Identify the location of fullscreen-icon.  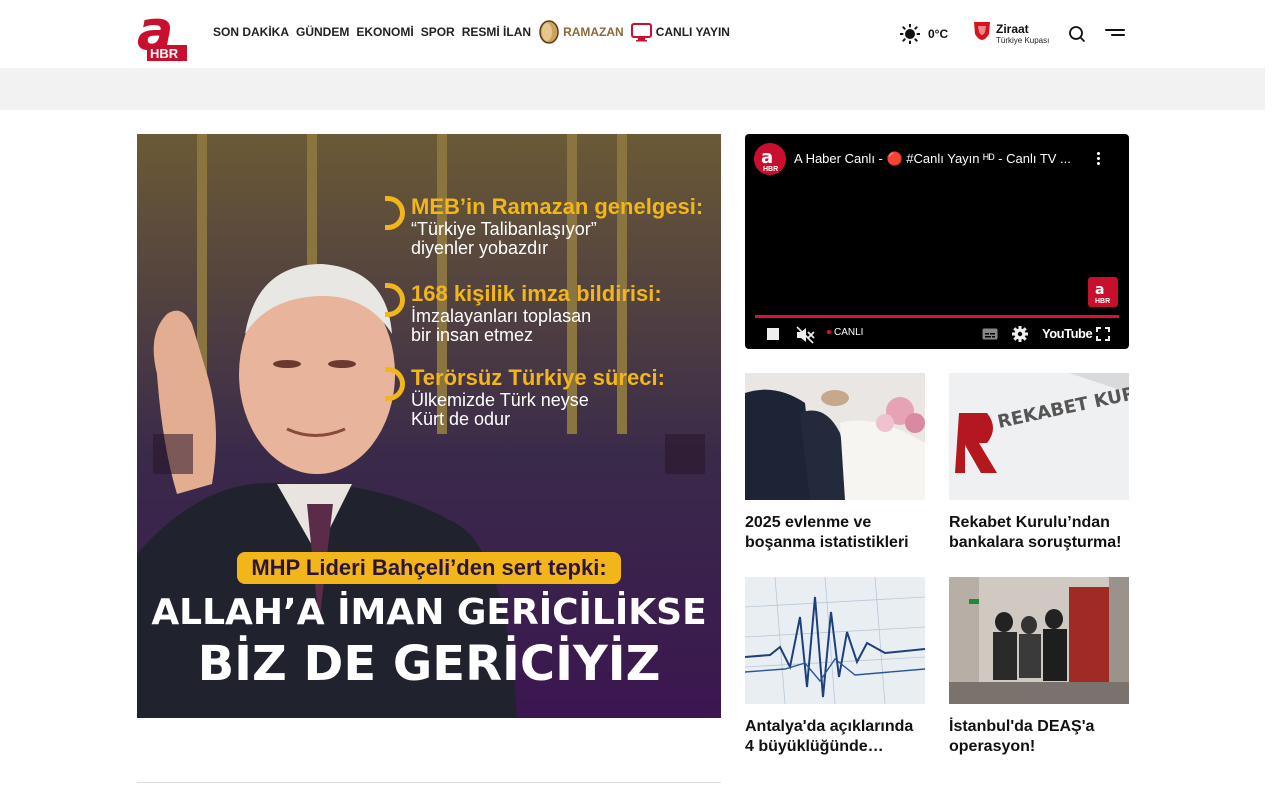
(1103, 334).